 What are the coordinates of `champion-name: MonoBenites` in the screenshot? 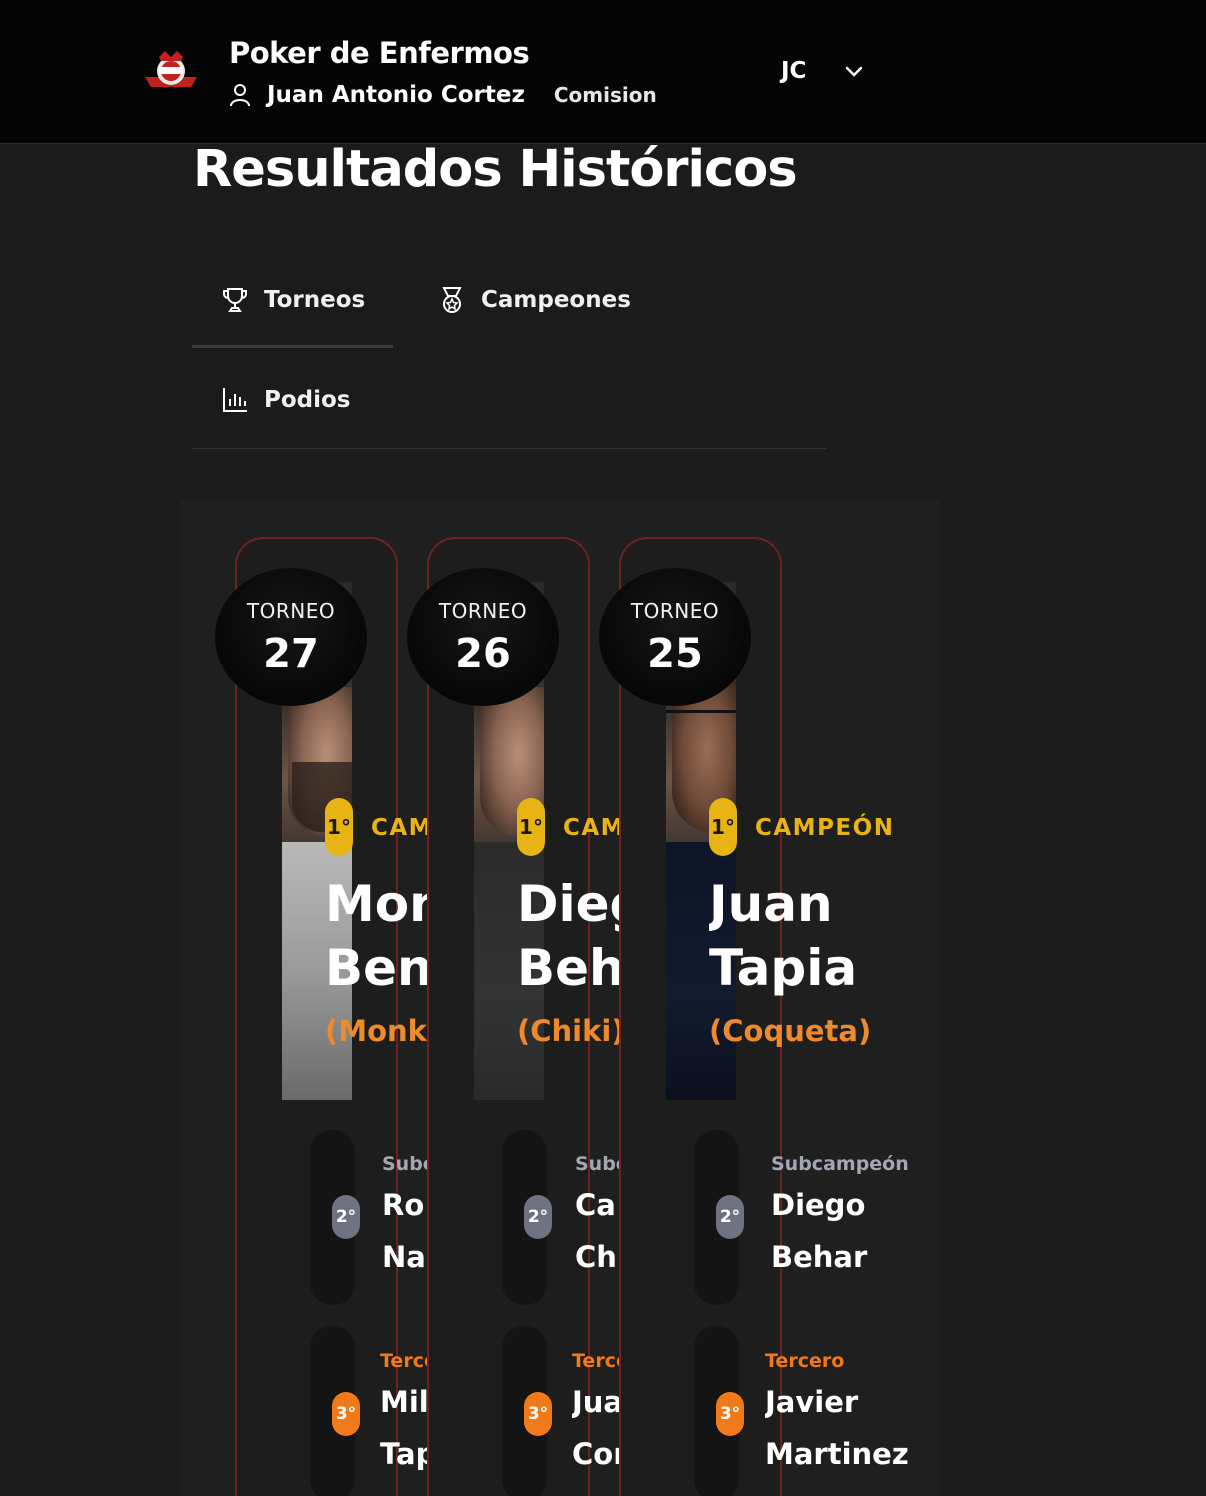 It's located at (376, 936).